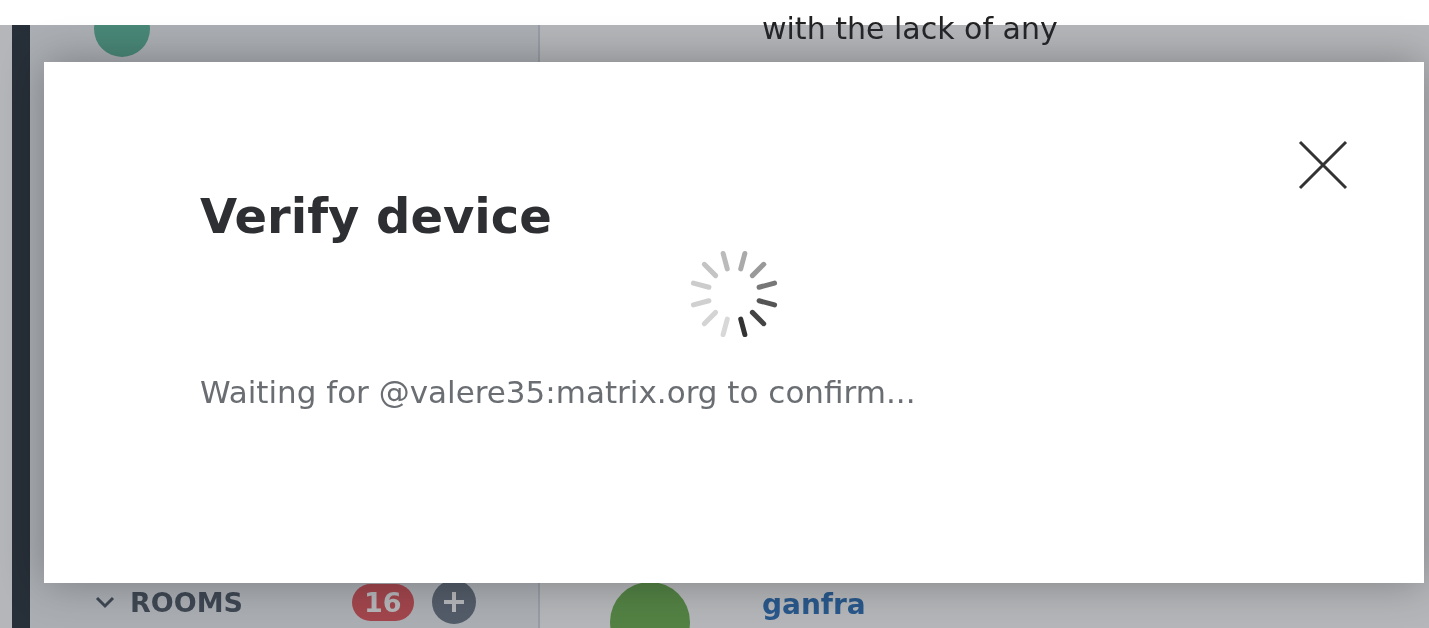 The image size is (1429, 628). Describe the element at coordinates (105, 602) in the screenshot. I see `chevron-down-icon` at that location.